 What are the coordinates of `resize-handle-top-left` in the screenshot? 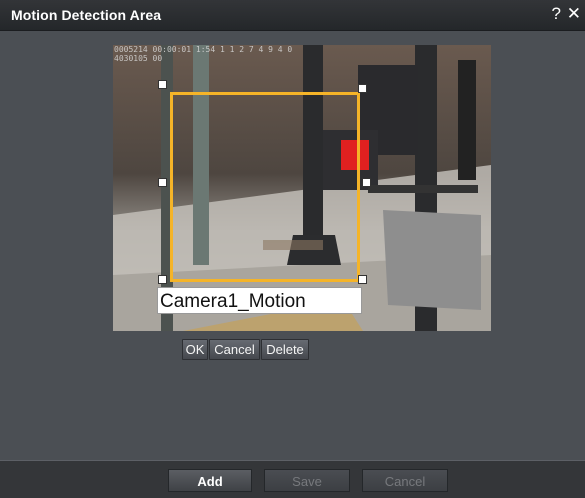 It's located at (162, 84).